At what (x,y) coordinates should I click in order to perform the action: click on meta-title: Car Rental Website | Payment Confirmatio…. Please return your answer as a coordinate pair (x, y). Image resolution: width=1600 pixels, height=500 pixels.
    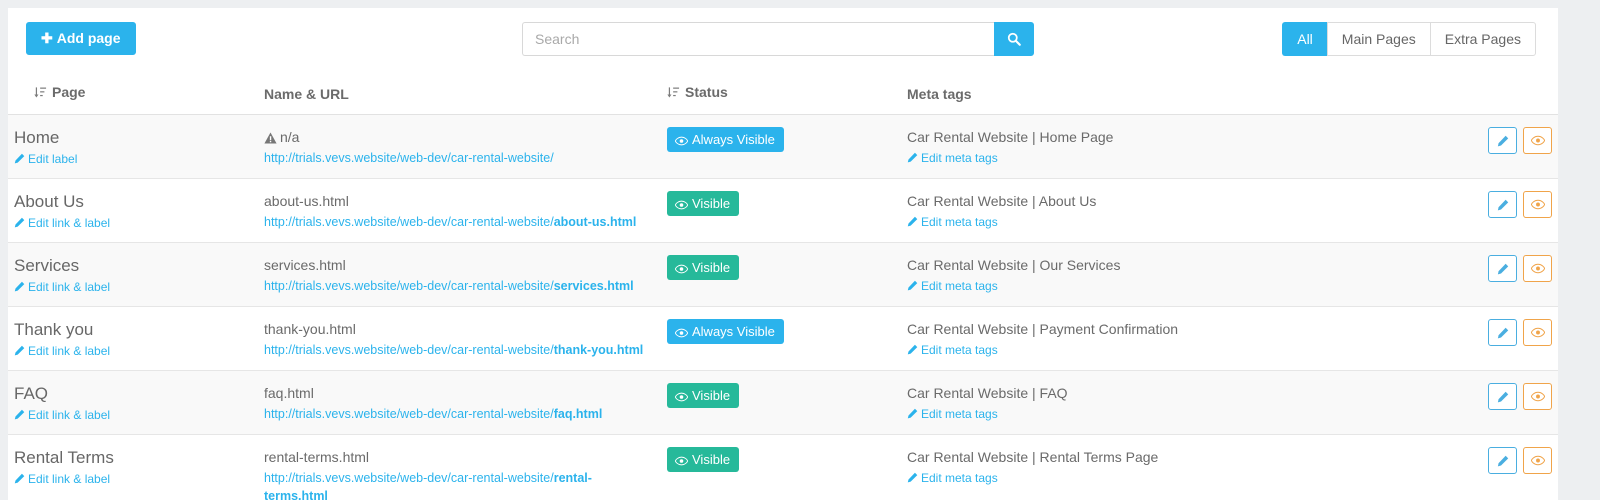
    Looking at the image, I should click on (1043, 329).